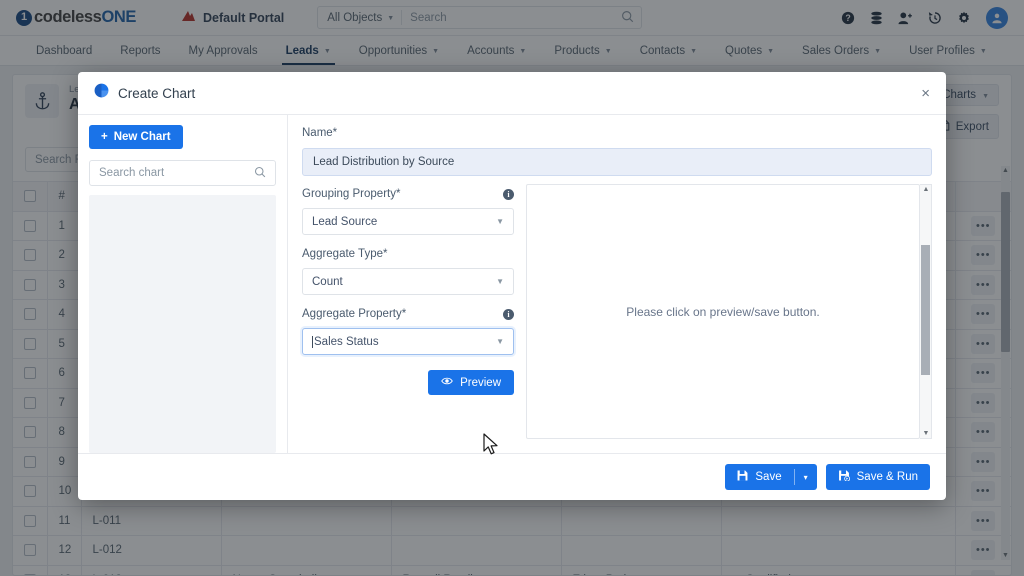  What do you see at coordinates (408, 194) in the screenshot?
I see `grouping-property-label: Grouping Property* i` at bounding box center [408, 194].